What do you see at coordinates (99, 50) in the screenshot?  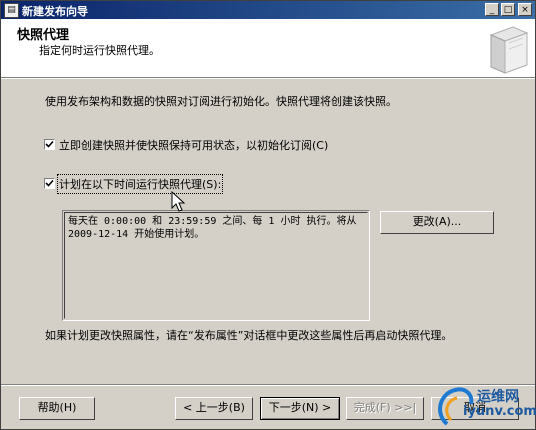 I see `page-subtitle: 指定何时运行快照代理。` at bounding box center [99, 50].